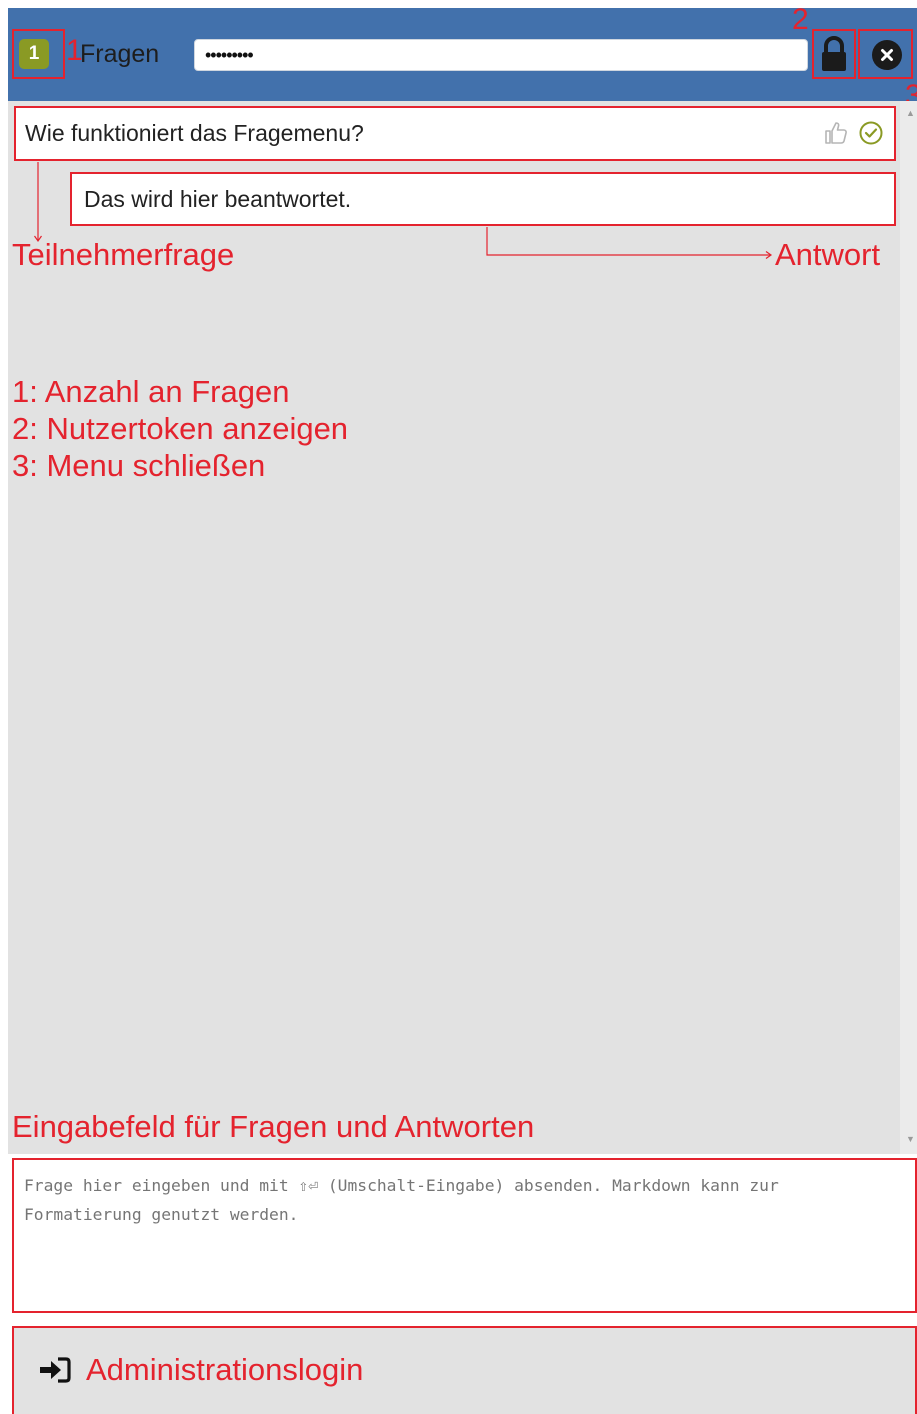  What do you see at coordinates (180, 428) in the screenshot?
I see `legend-item: 2: Nutzertoken anzeigen` at bounding box center [180, 428].